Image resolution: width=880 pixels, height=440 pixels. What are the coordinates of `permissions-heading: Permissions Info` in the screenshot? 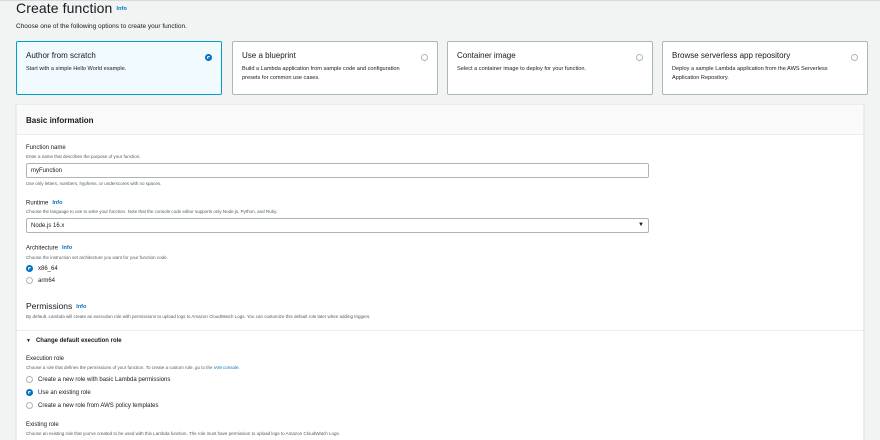 It's located at (56, 306).